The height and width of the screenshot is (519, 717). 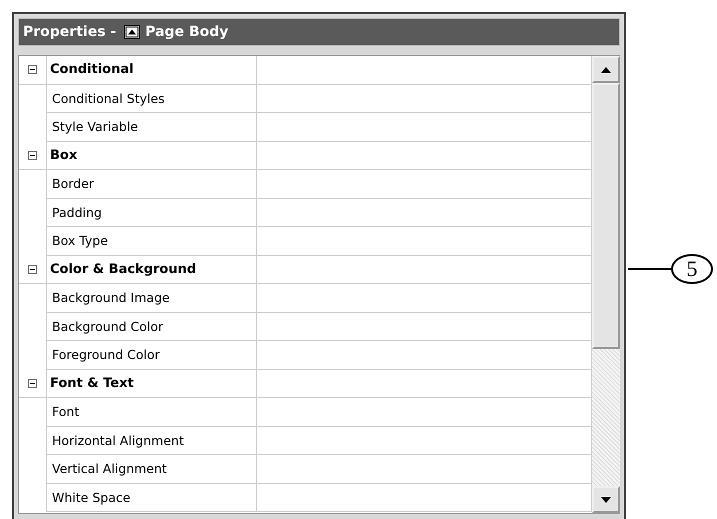 What do you see at coordinates (692, 269) in the screenshot?
I see `callout-number: 5` at bounding box center [692, 269].